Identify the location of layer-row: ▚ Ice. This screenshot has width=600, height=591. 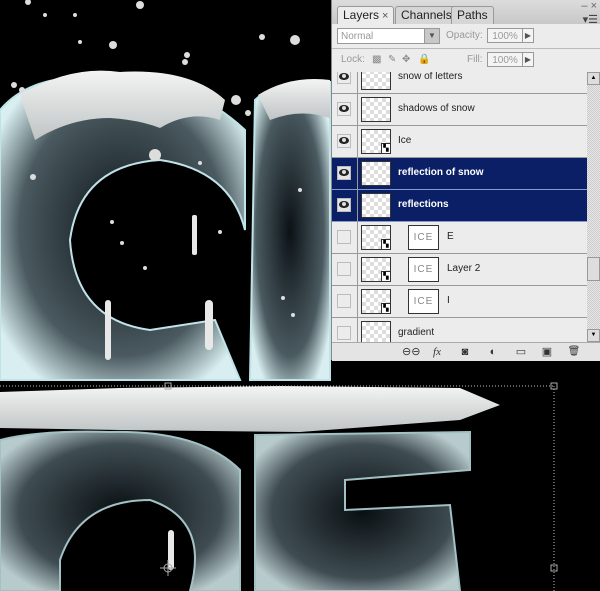
(459, 142).